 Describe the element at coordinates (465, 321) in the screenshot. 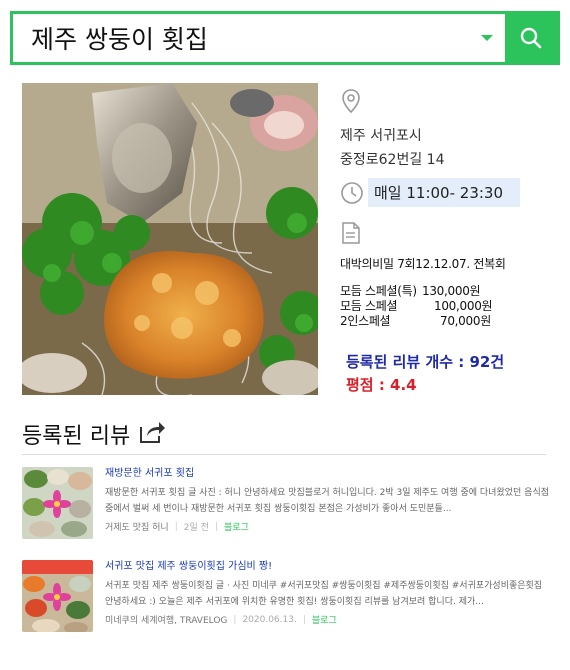

I see `price-value: 70,000원` at that location.